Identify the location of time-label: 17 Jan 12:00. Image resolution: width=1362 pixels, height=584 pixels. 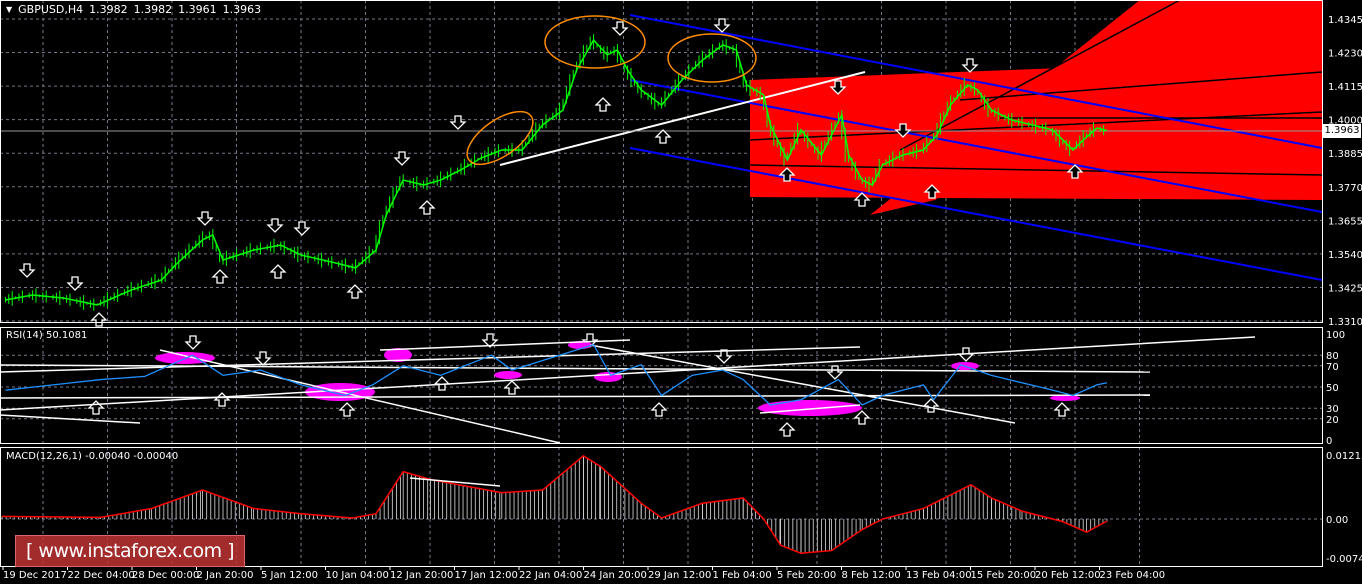
(486, 575).